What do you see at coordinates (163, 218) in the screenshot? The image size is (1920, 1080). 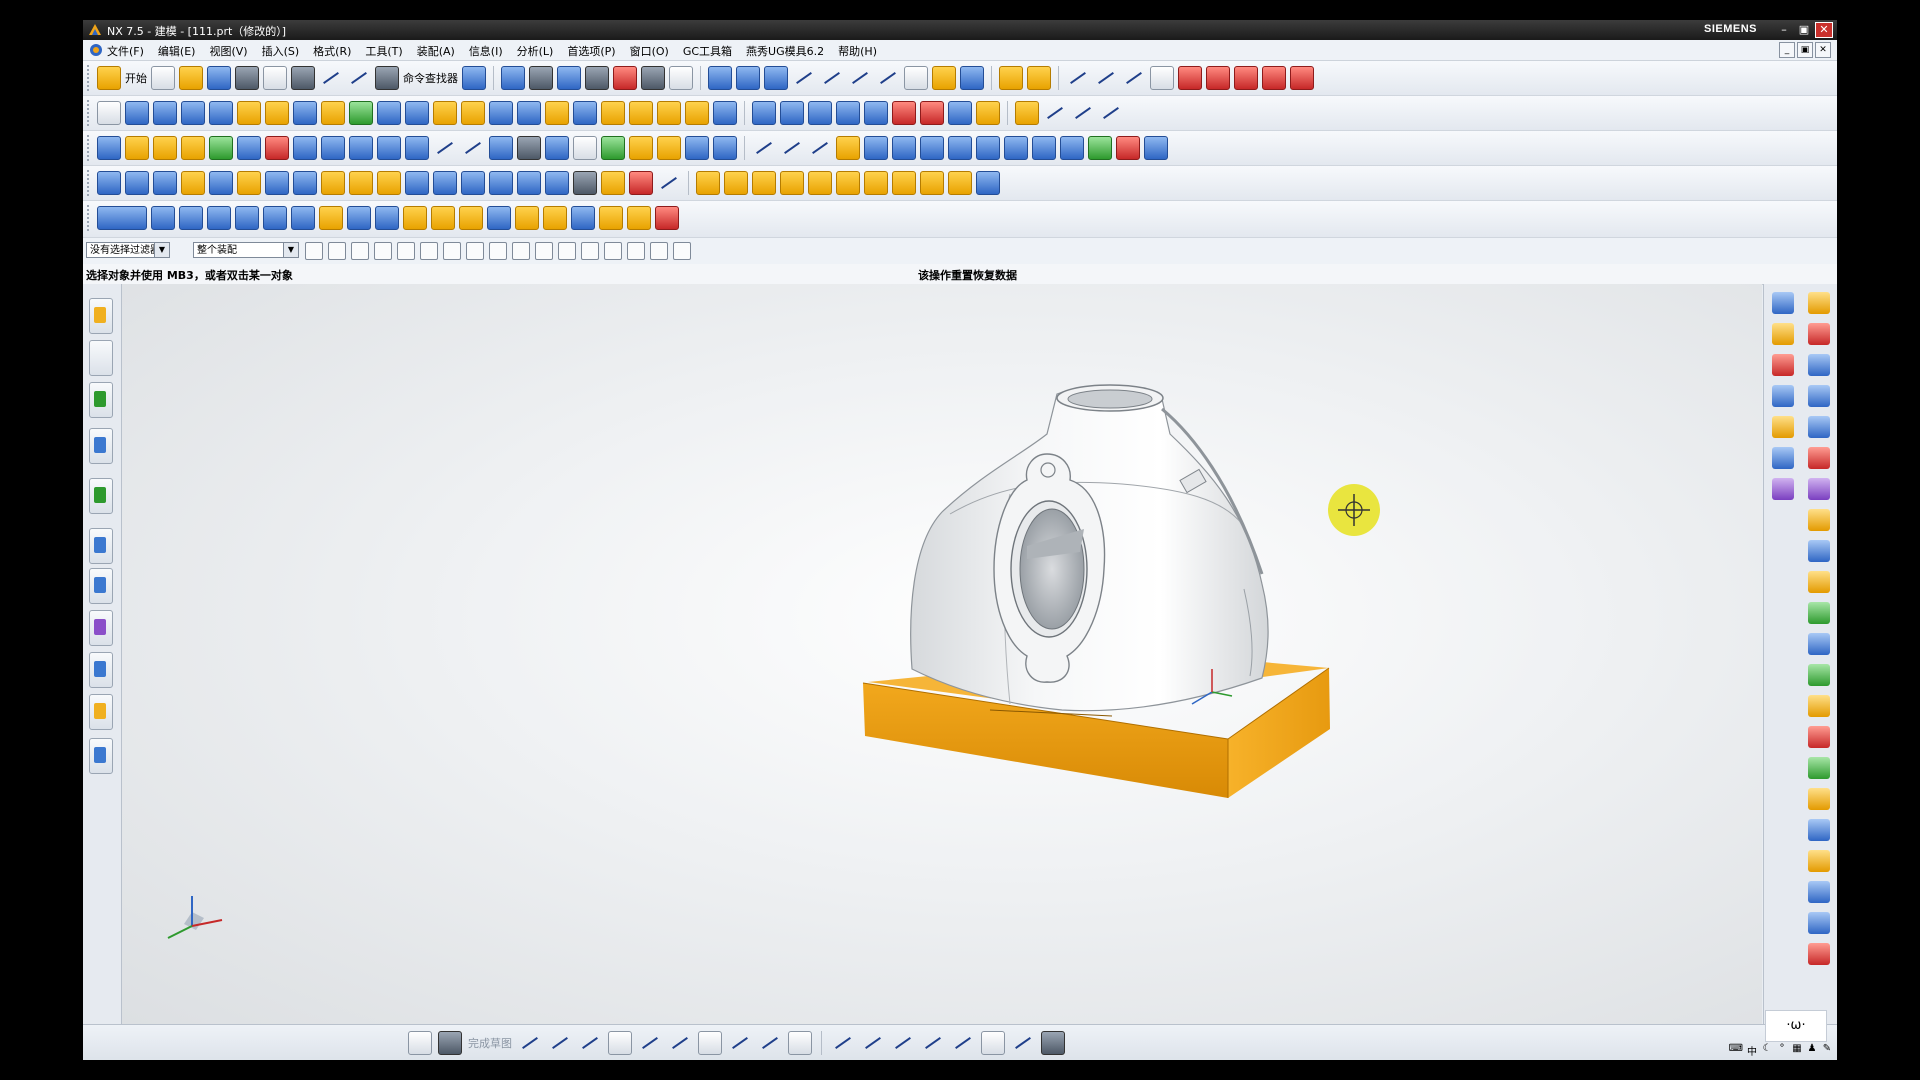 I see `move-object-icon` at bounding box center [163, 218].